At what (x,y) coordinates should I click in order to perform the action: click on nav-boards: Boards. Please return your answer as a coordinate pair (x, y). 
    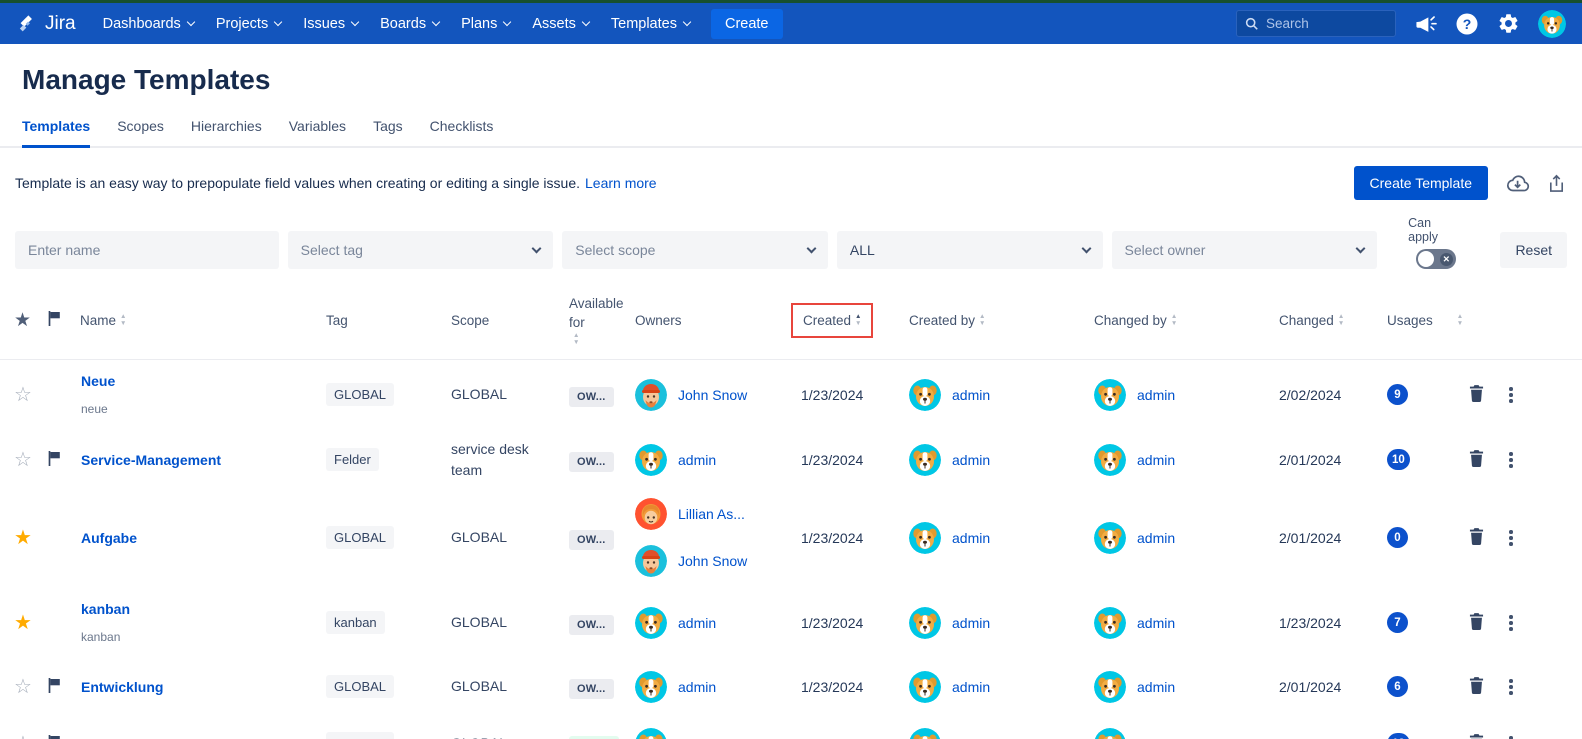
    Looking at the image, I should click on (409, 24).